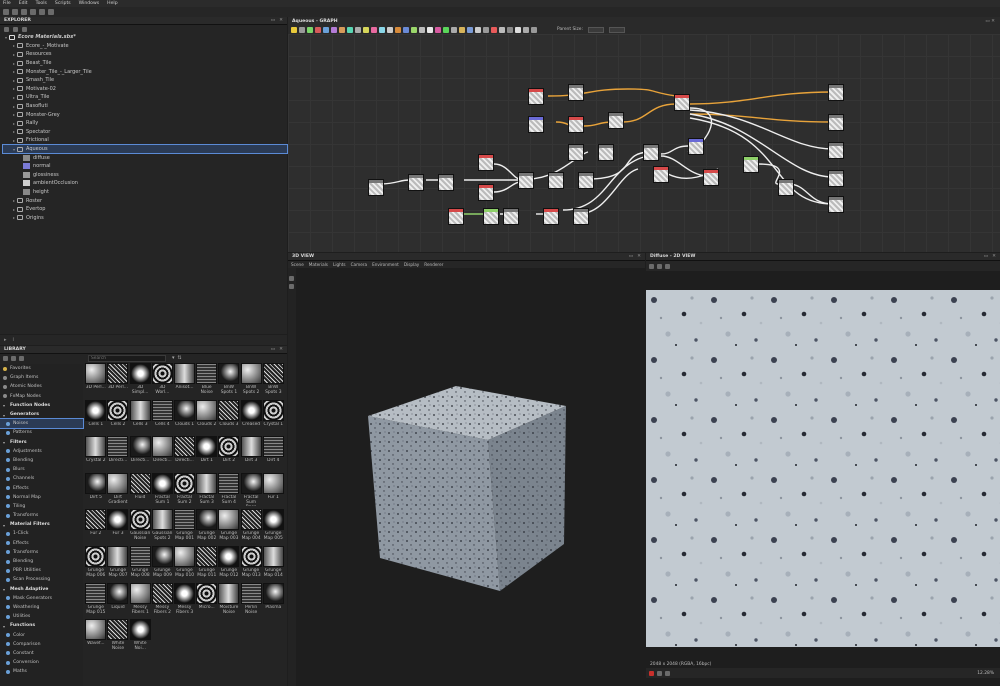 This screenshot has height=686, width=1000. I want to click on menu-help: Help, so click(112, 3).